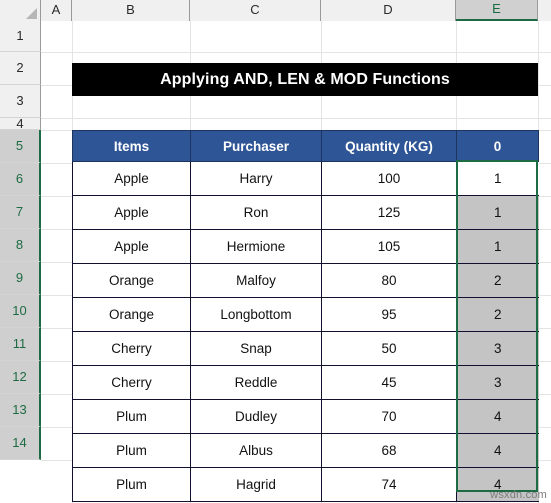 The width and height of the screenshot is (551, 503). Describe the element at coordinates (497, 10) in the screenshot. I see `column-header-e: E` at that location.